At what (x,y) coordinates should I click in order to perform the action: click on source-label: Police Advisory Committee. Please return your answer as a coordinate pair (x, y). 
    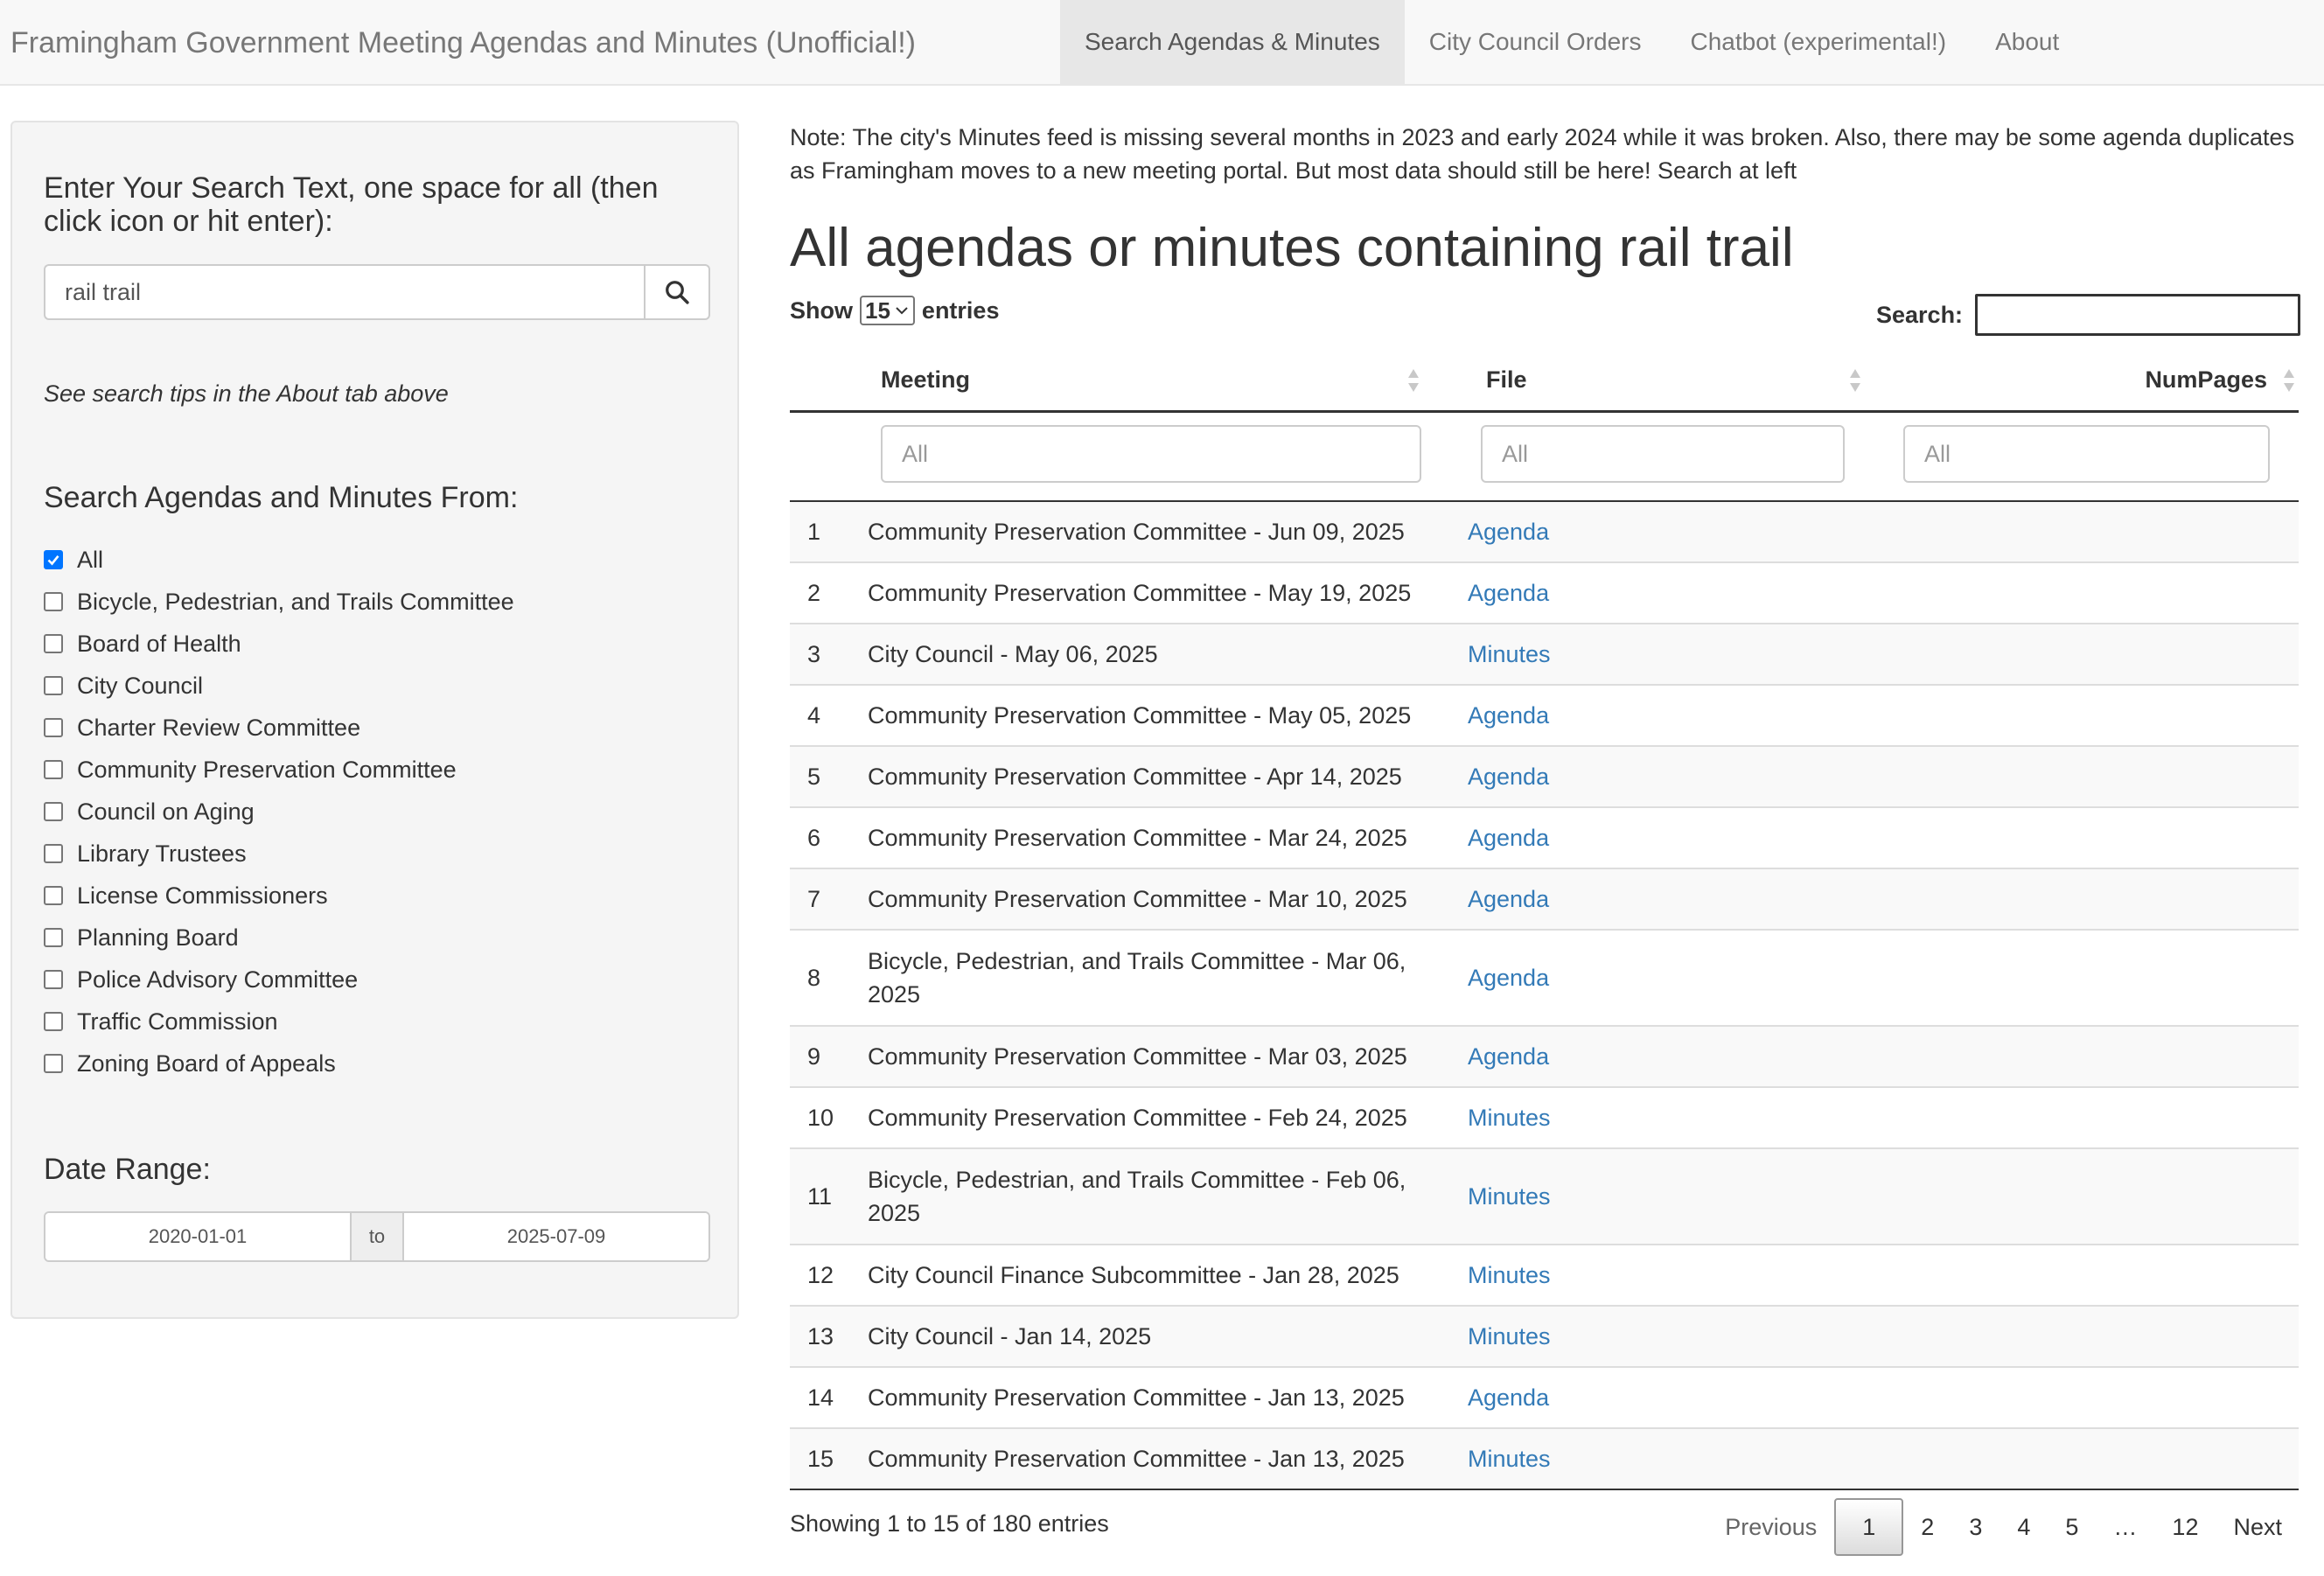
    Looking at the image, I should click on (218, 979).